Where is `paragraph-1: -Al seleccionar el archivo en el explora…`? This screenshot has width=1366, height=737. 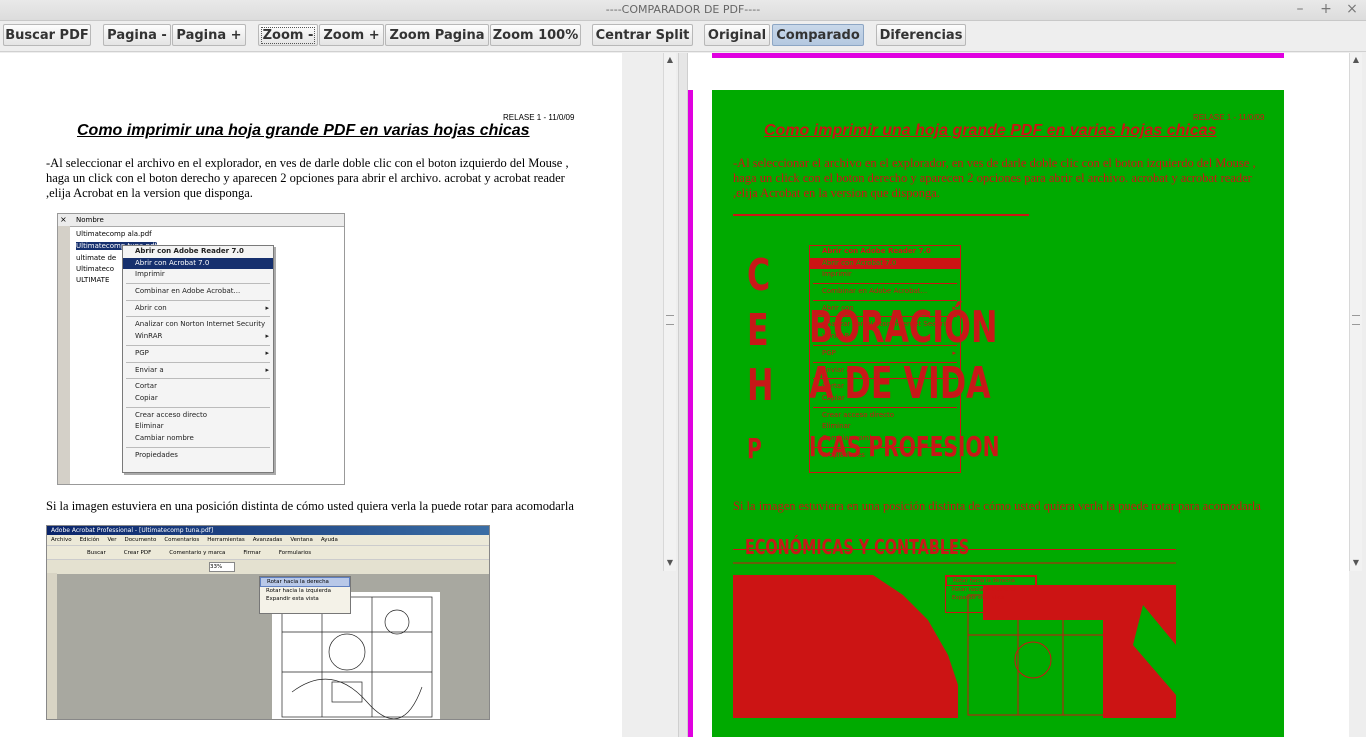 paragraph-1: -Al seleccionar el archivo en el explora… is located at coordinates (307, 178).